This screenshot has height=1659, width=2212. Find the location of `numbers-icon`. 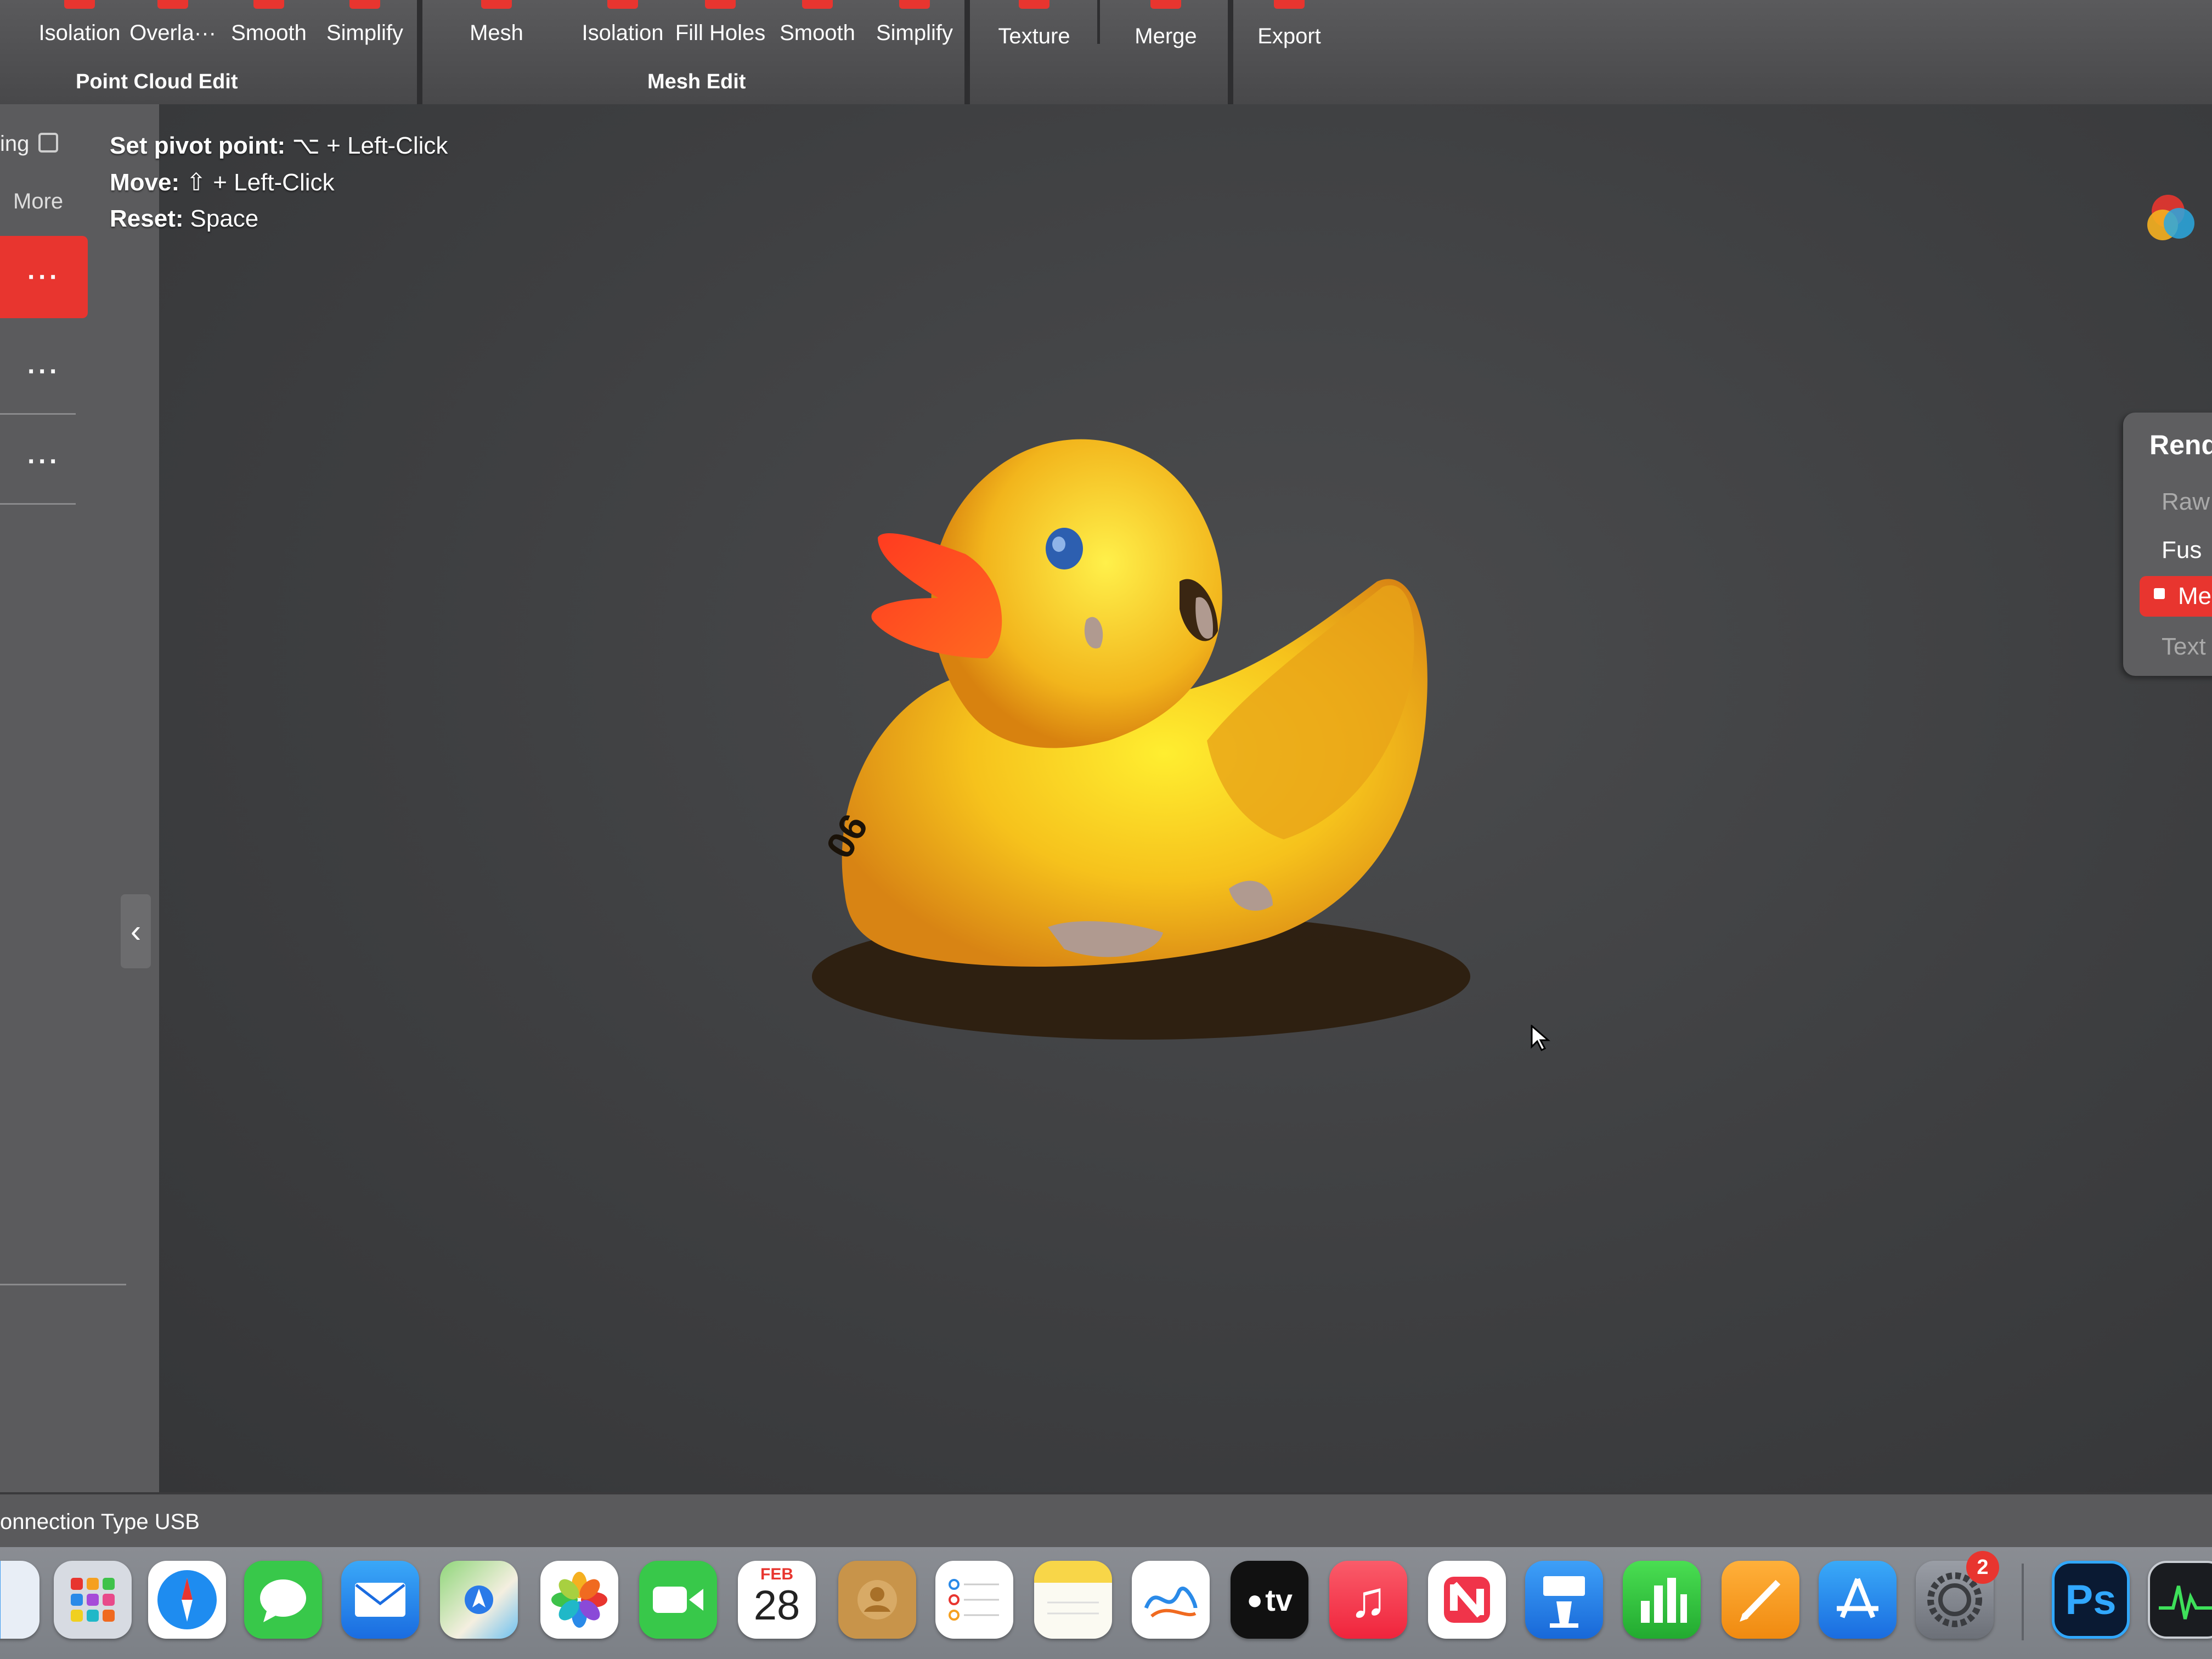

numbers-icon is located at coordinates (1662, 1600).